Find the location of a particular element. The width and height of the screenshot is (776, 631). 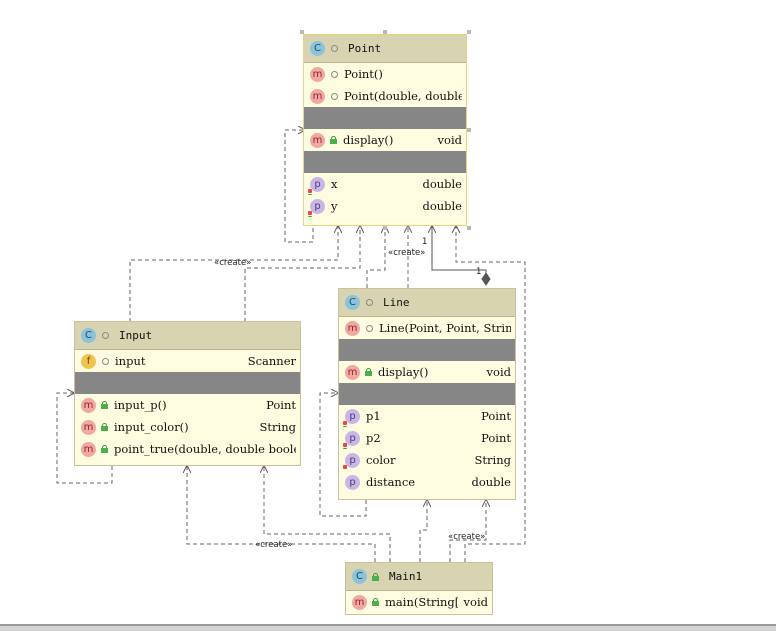

class-main1: C Main1 m main(String[]) void is located at coordinates (419, 588).